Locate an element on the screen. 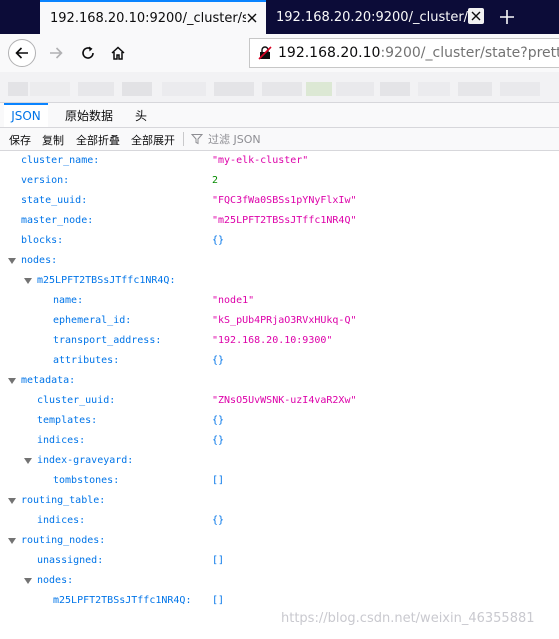 This screenshot has width=559, height=639. bookmarks-toolbar is located at coordinates (279, 87).